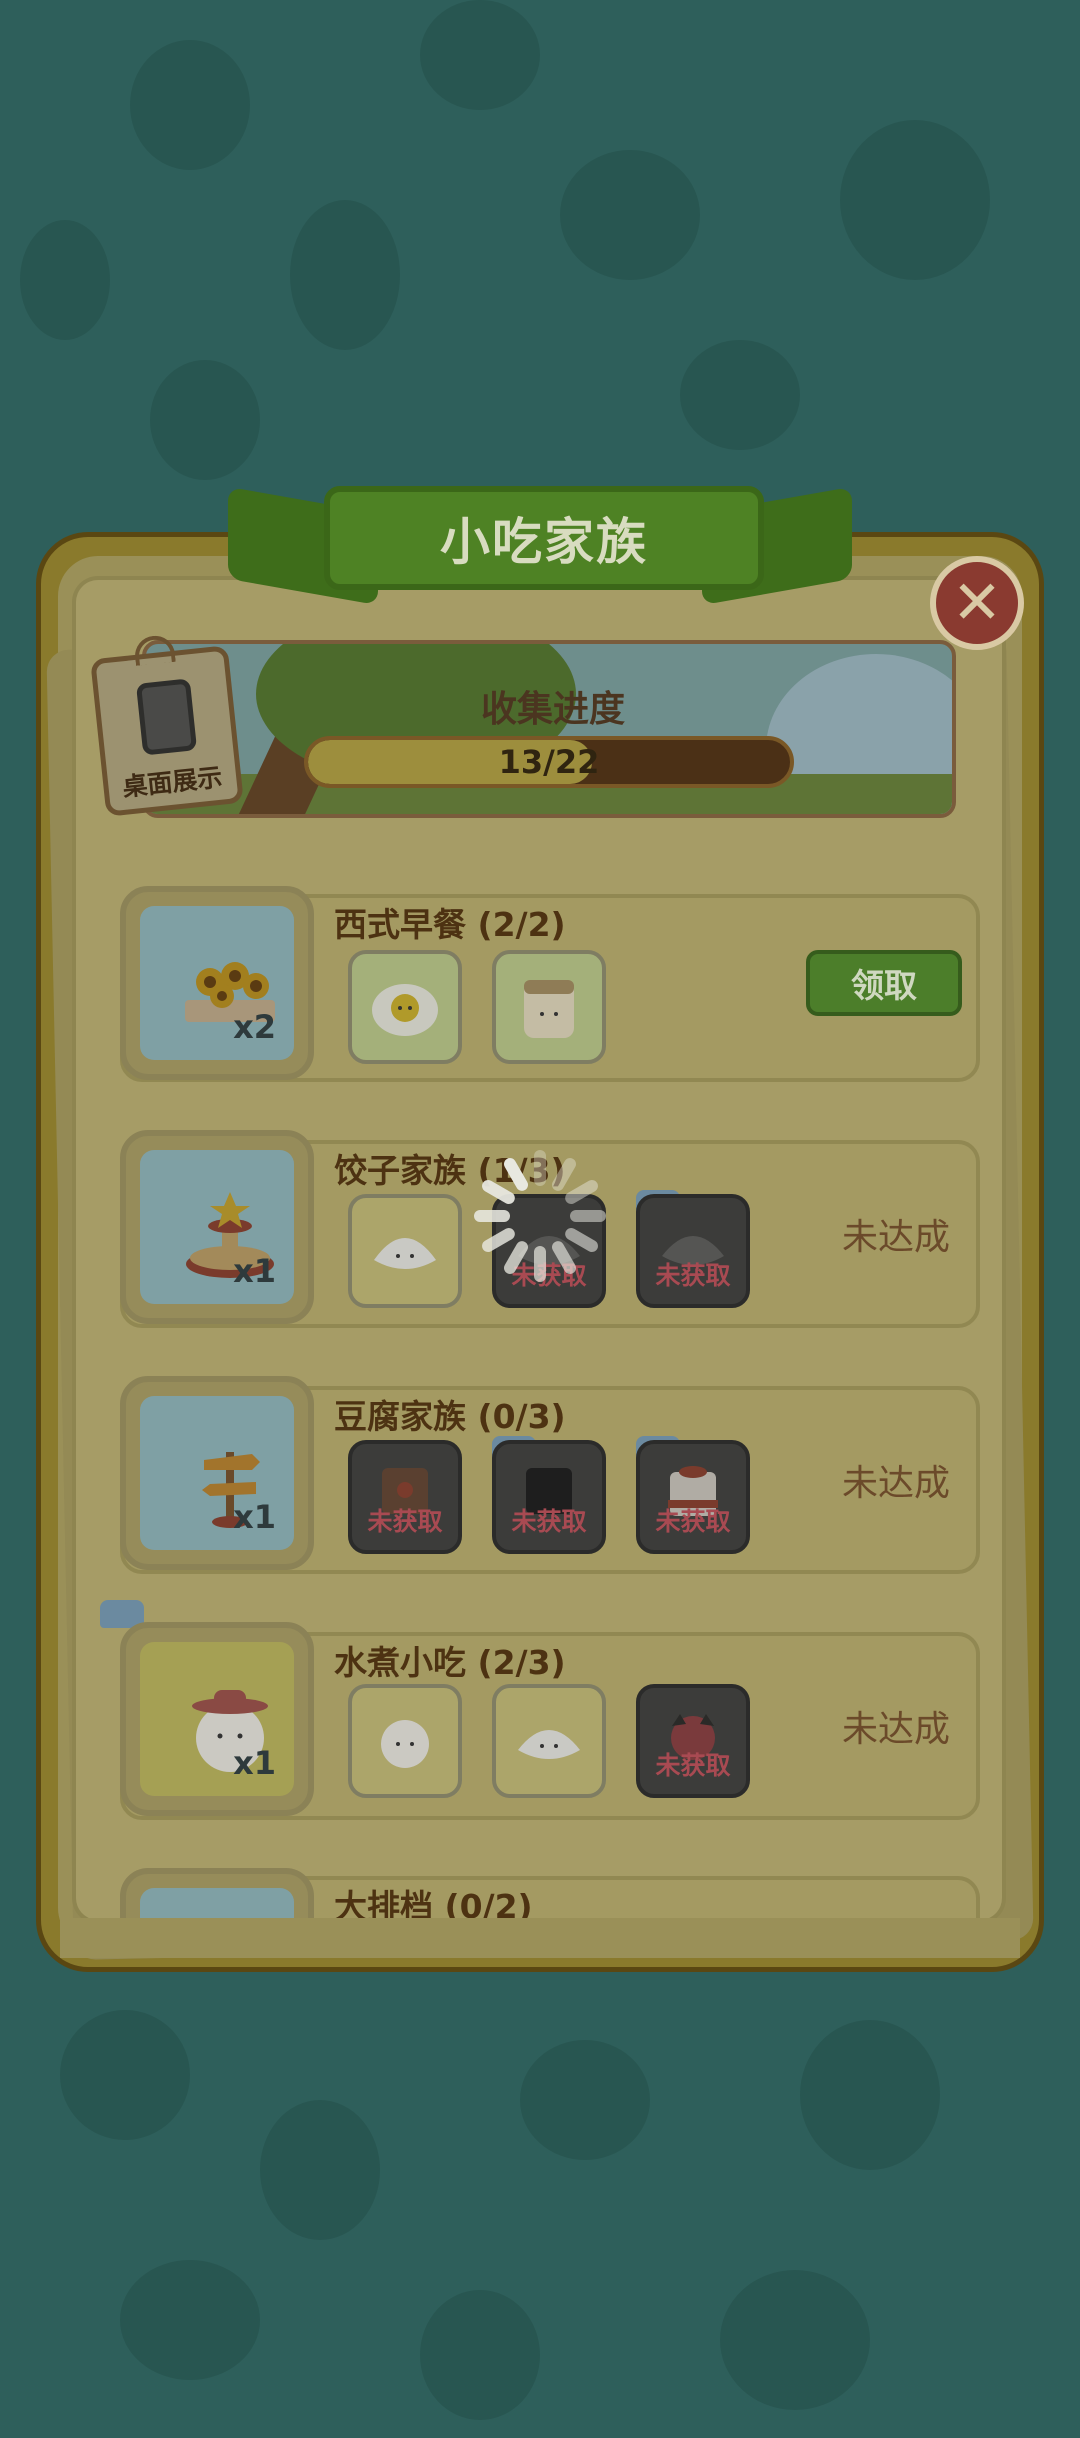 This screenshot has height=2438, width=1080. I want to click on list-bottom-edge, so click(540, 1938).